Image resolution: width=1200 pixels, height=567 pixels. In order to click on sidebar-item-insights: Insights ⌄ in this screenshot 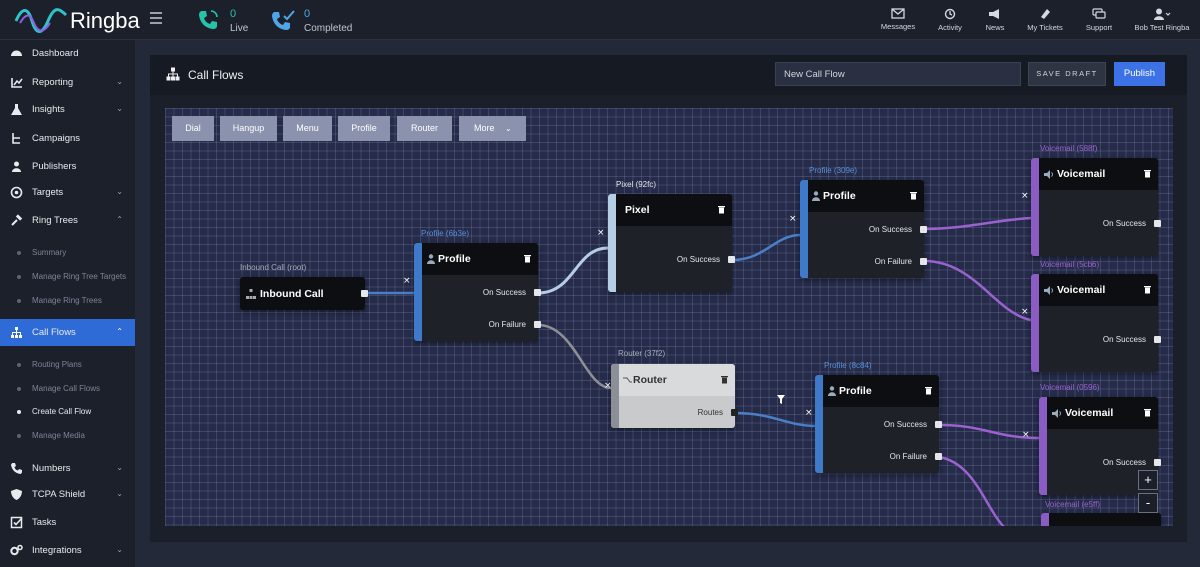, I will do `click(67, 110)`.